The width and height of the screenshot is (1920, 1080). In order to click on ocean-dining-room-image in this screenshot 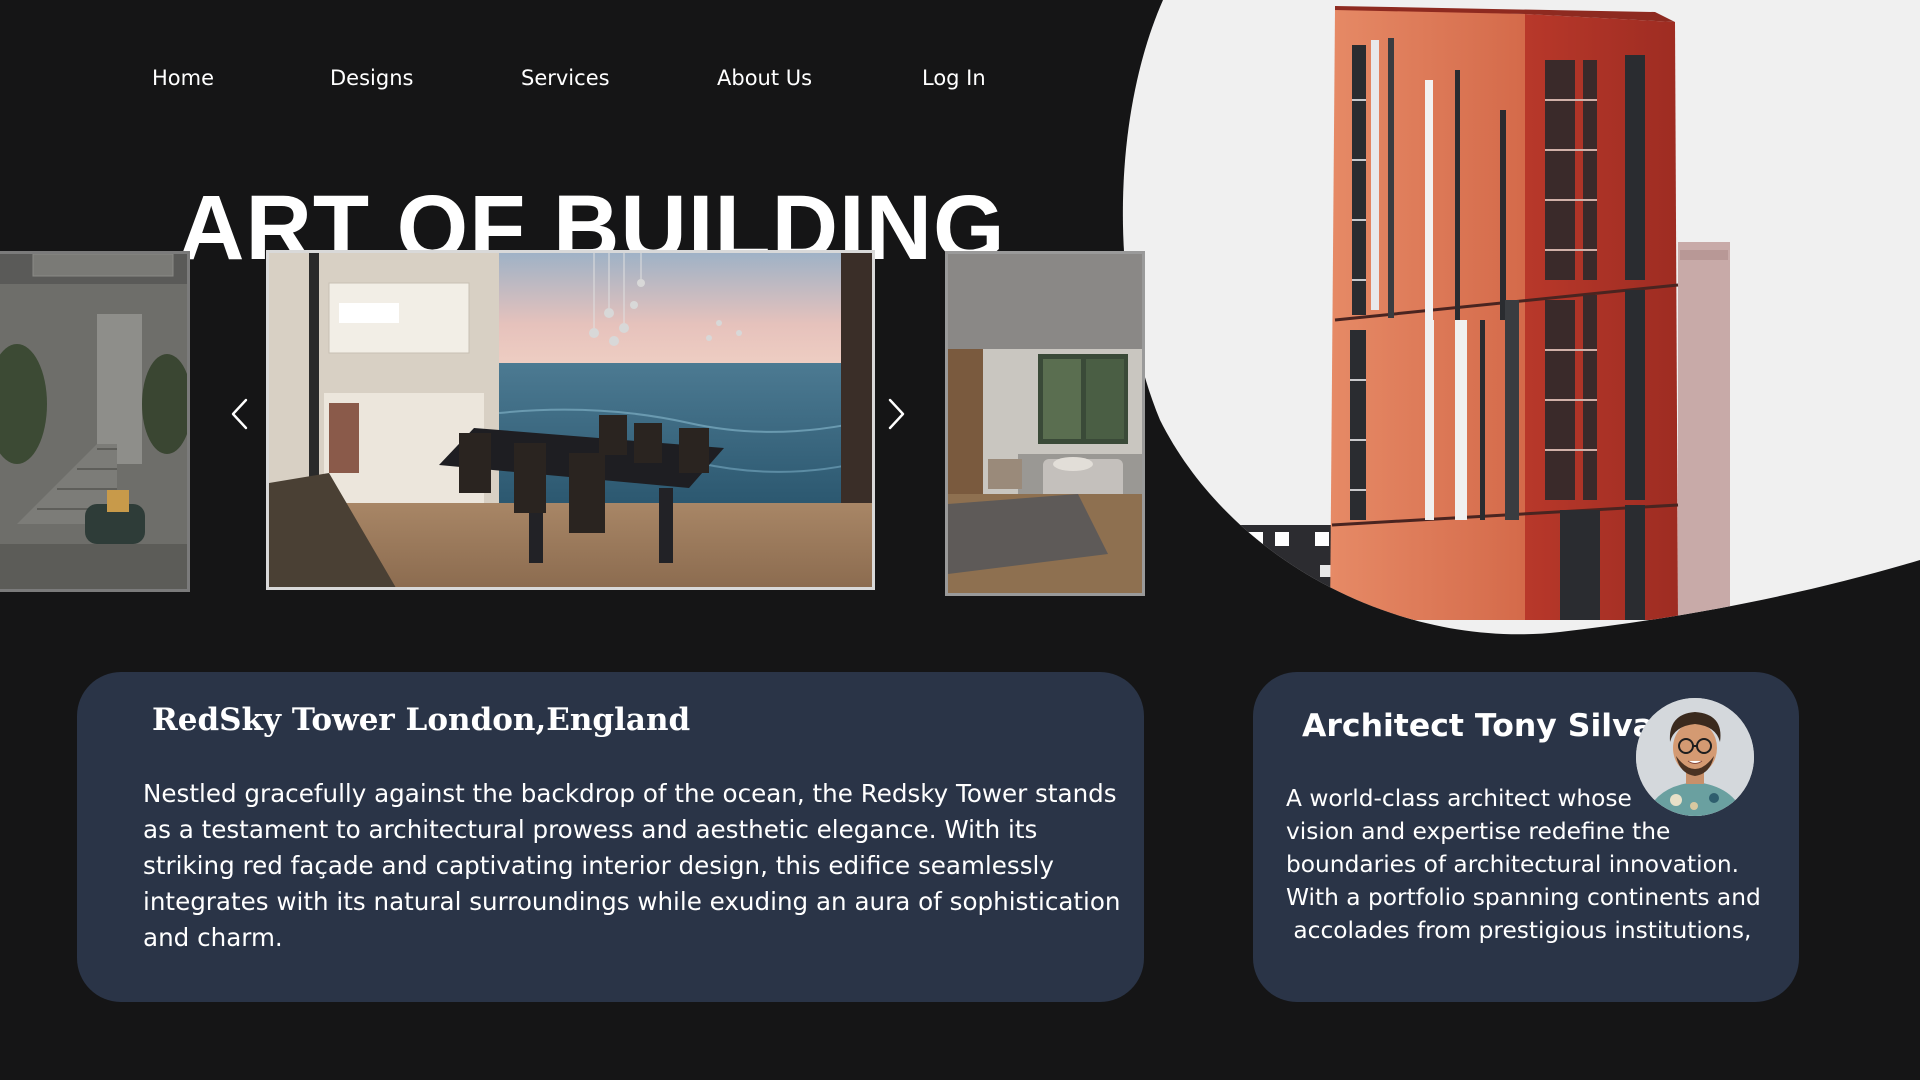, I will do `click(570, 420)`.